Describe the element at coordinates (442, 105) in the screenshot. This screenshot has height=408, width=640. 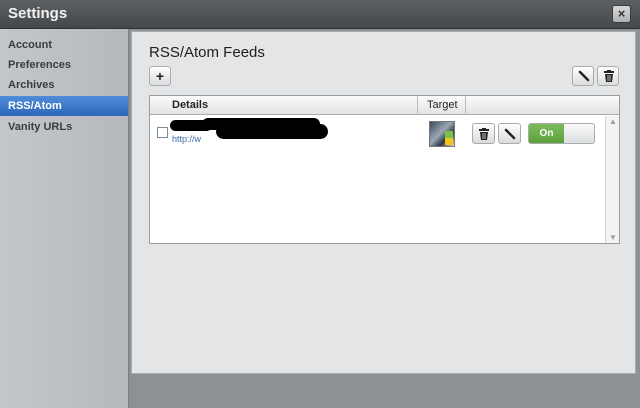
I see `column-header-target: Target` at that location.